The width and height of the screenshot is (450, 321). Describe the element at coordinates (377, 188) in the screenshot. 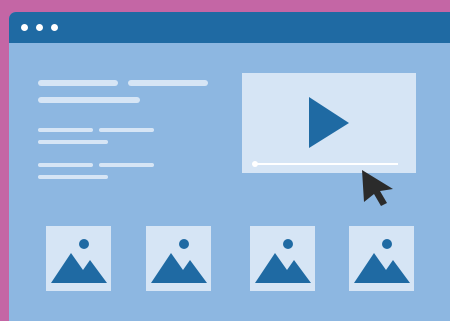

I see `mouse-pointer-icon` at that location.